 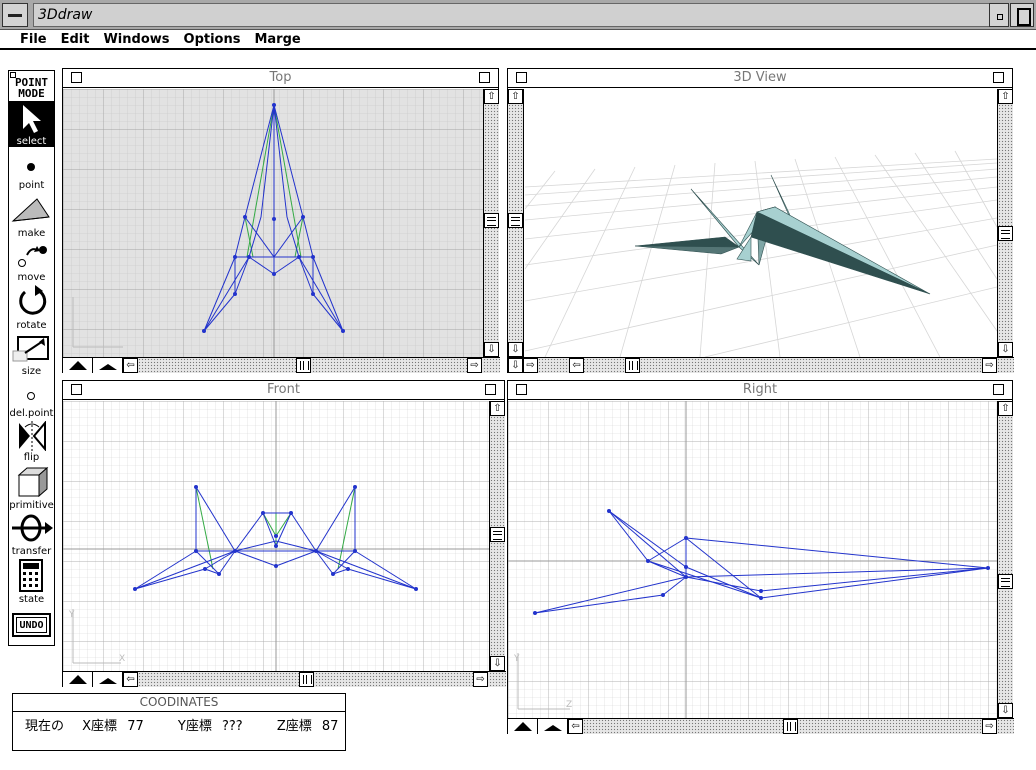 I want to click on top-view-canvas, so click(x=273, y=223).